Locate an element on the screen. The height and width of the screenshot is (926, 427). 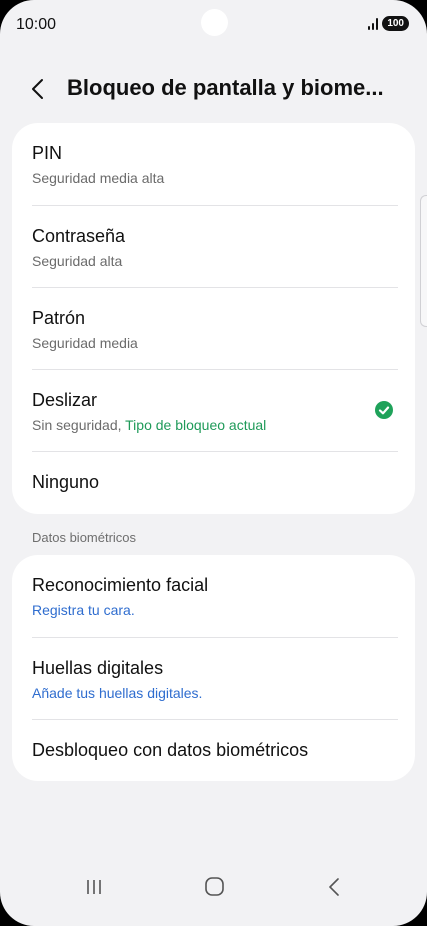
navigation-bar is located at coordinates (213, 888).